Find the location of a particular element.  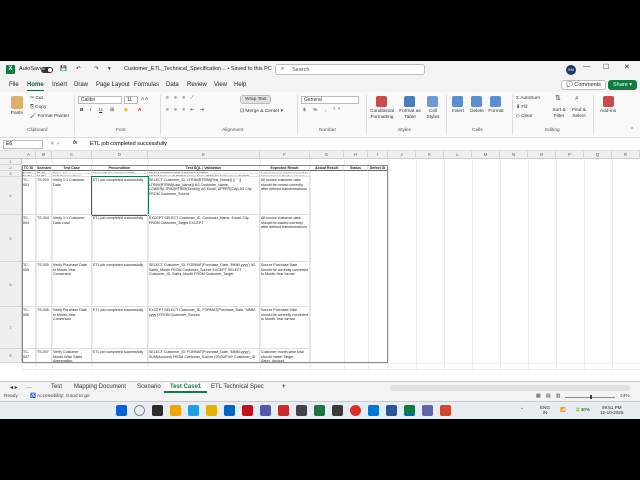

format-cells-icon is located at coordinates (495, 101).